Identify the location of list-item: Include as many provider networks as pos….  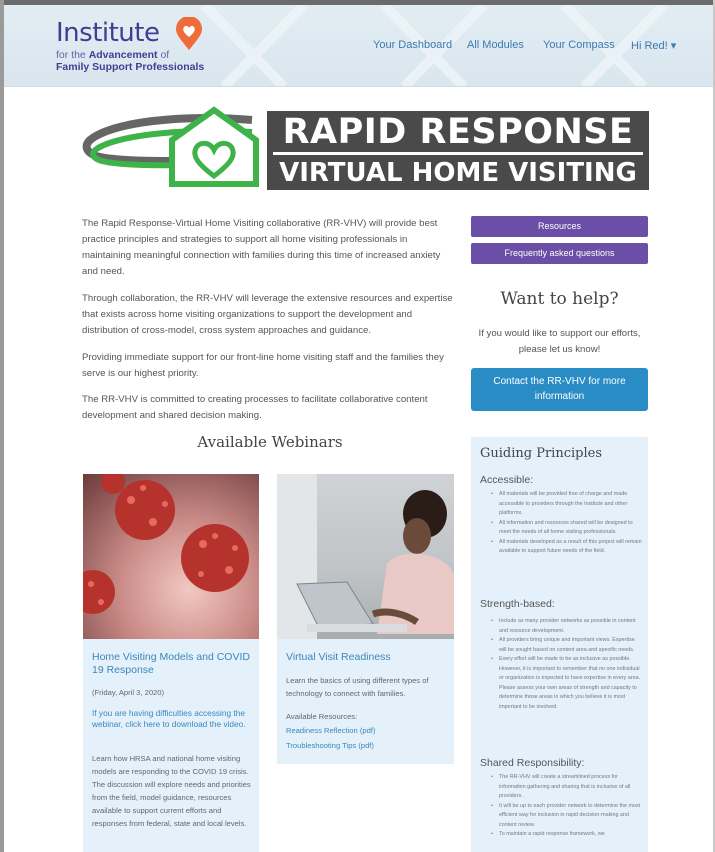
(567, 626).